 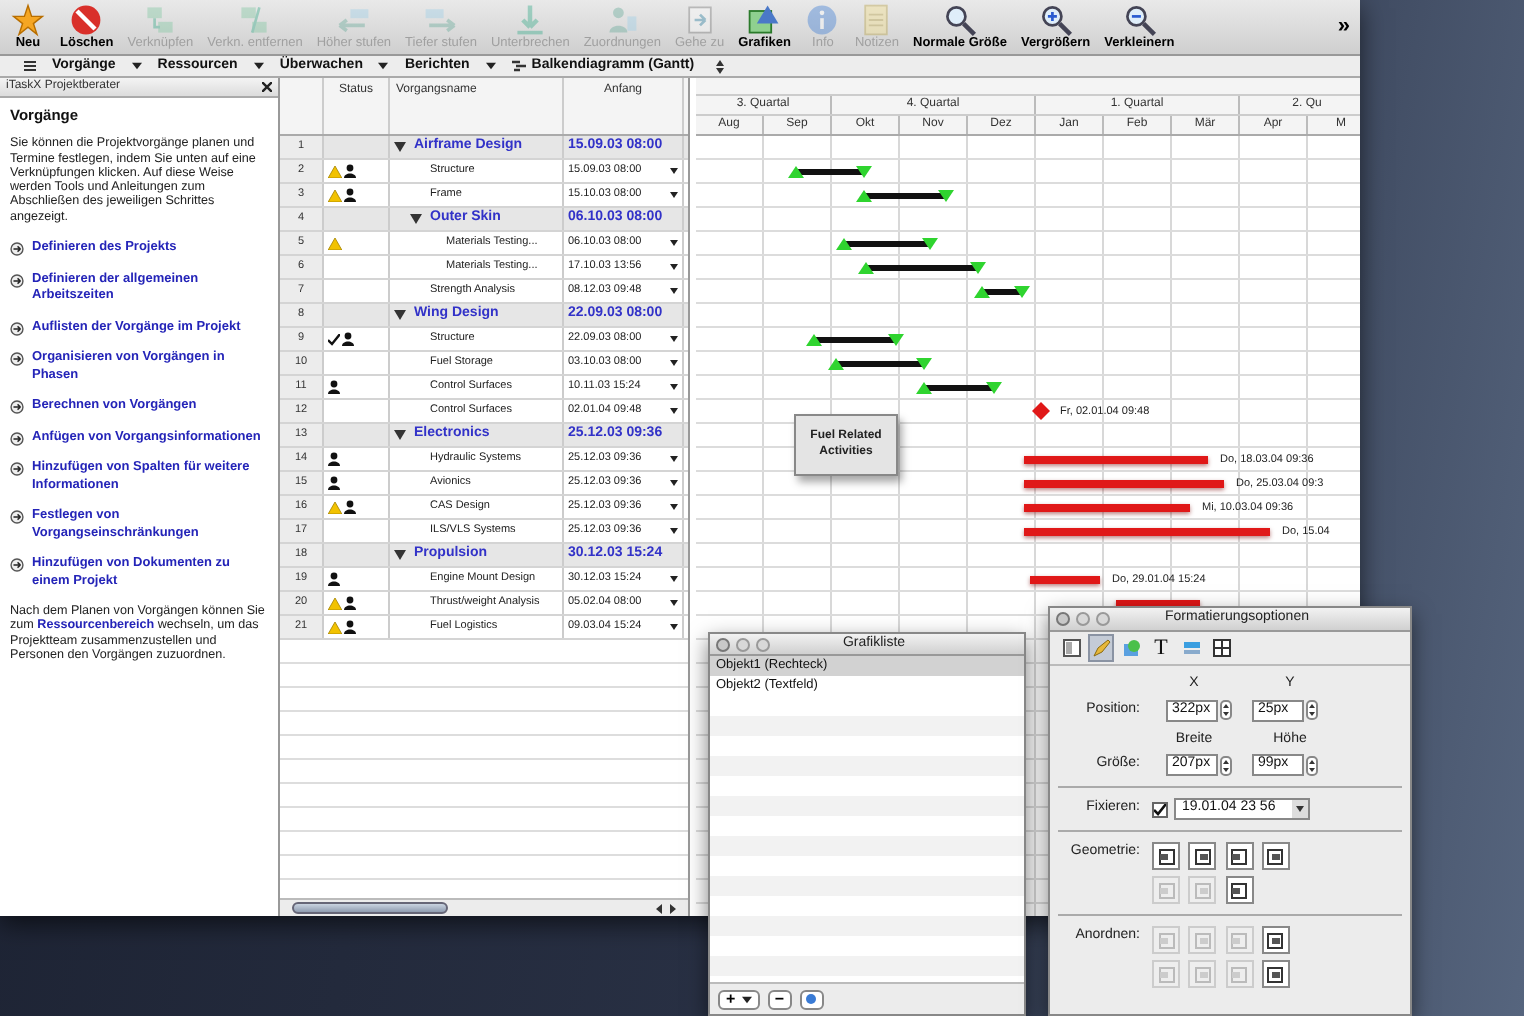 What do you see at coordinates (622, 19) in the screenshot?
I see `person-icon` at bounding box center [622, 19].